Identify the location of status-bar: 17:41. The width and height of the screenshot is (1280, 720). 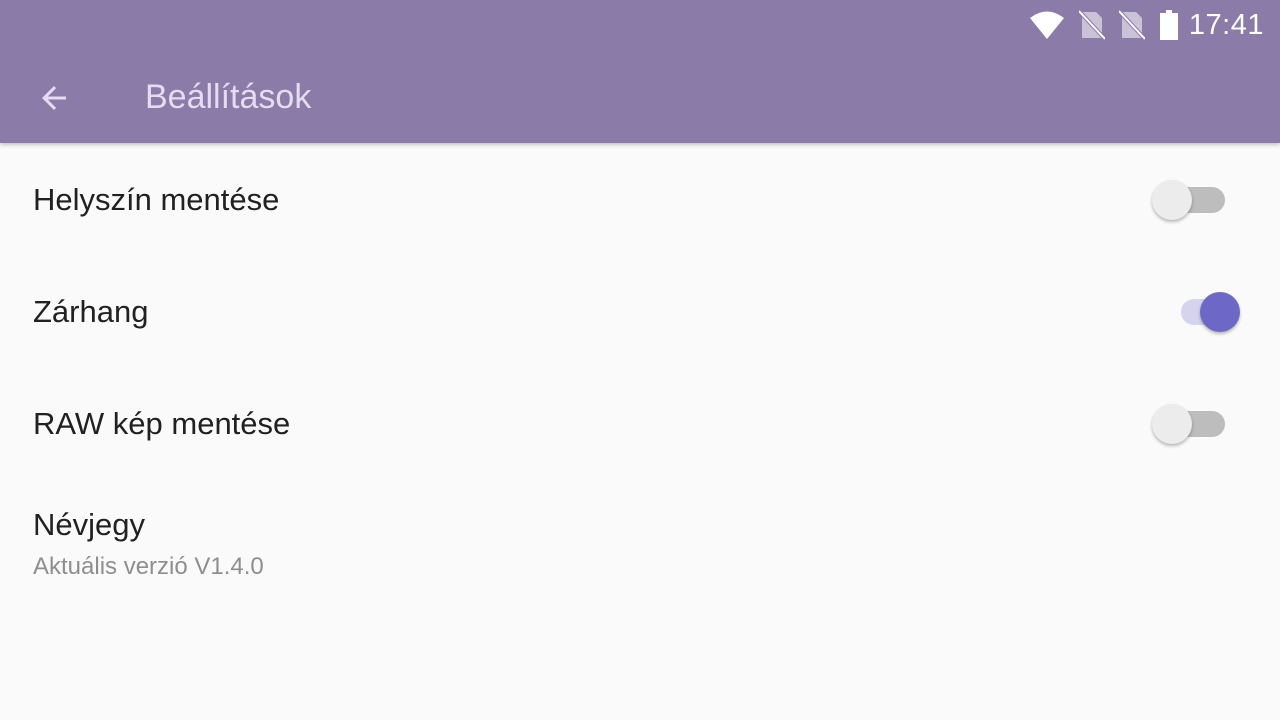
(1146, 25).